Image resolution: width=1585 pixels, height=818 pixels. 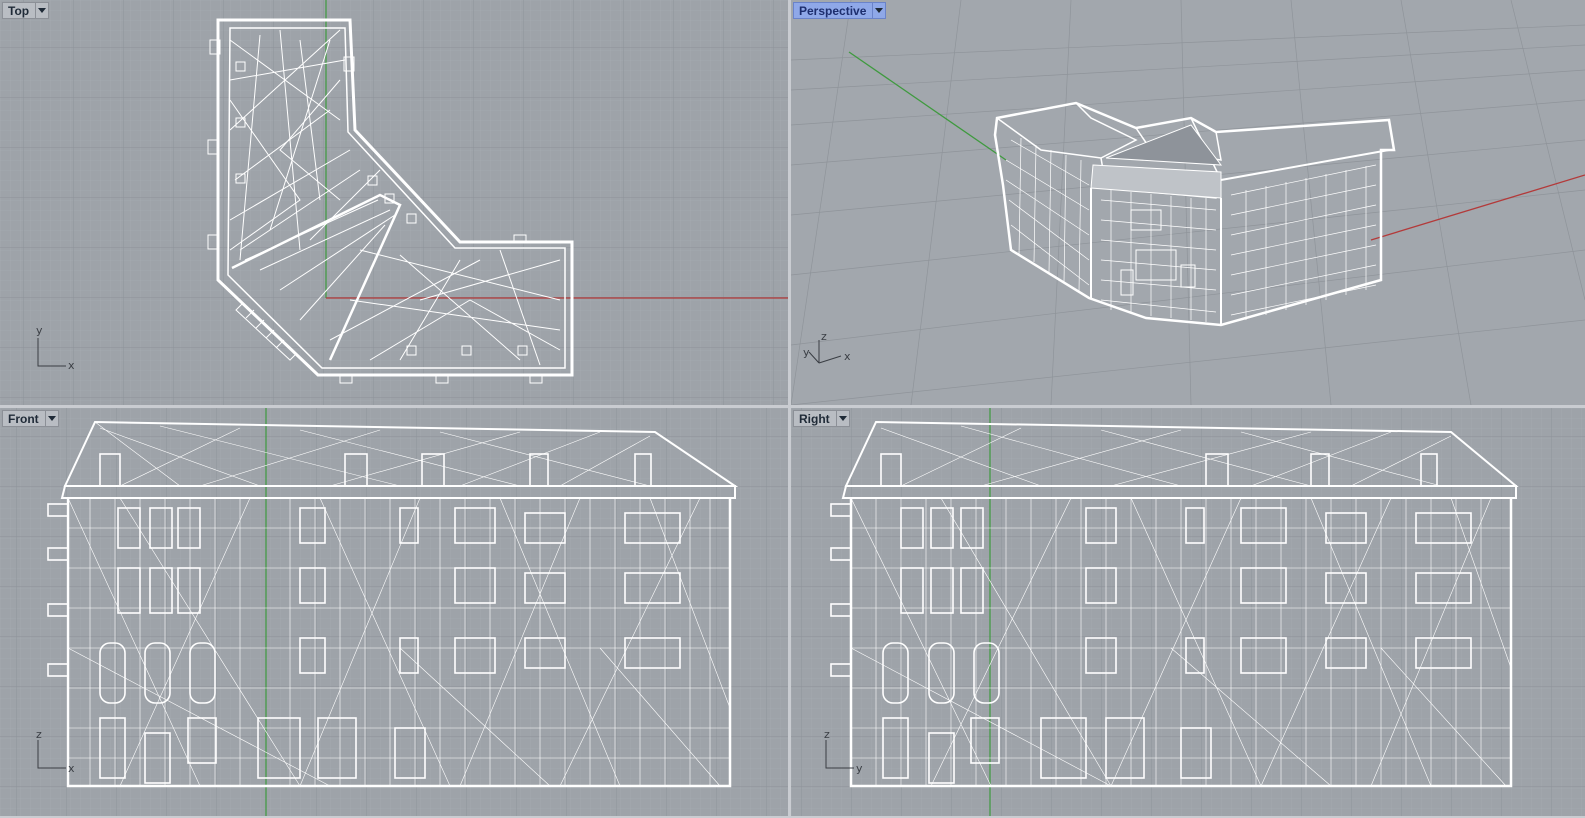 I want to click on viewport-title-front: Front, so click(x=30, y=418).